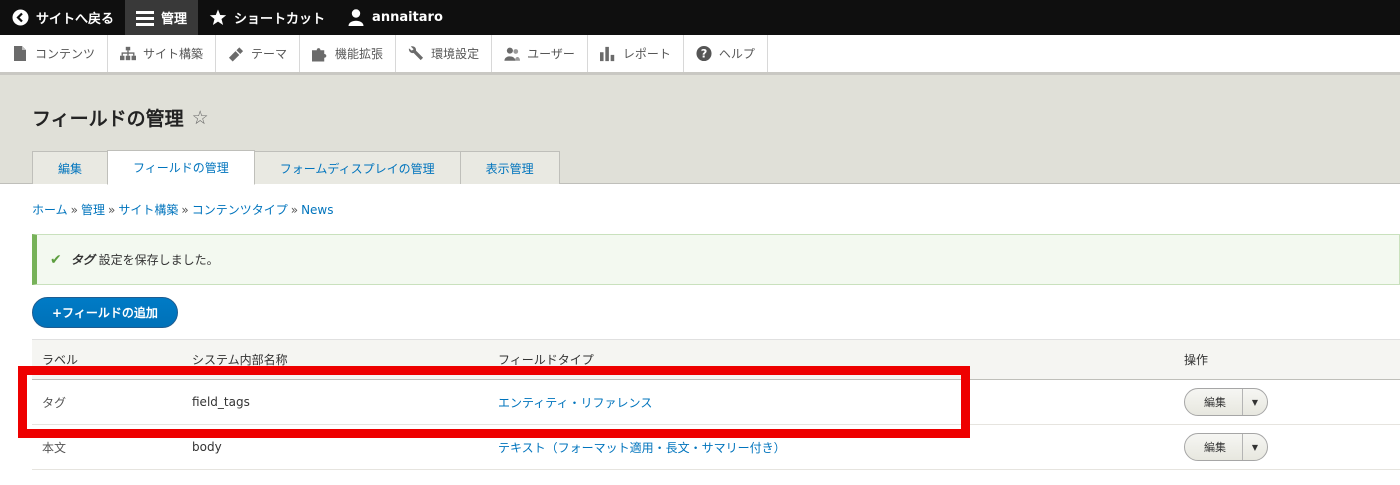 The width and height of the screenshot is (1400, 485). What do you see at coordinates (56, 259) in the screenshot?
I see `checkmark-icon: ✔` at bounding box center [56, 259].